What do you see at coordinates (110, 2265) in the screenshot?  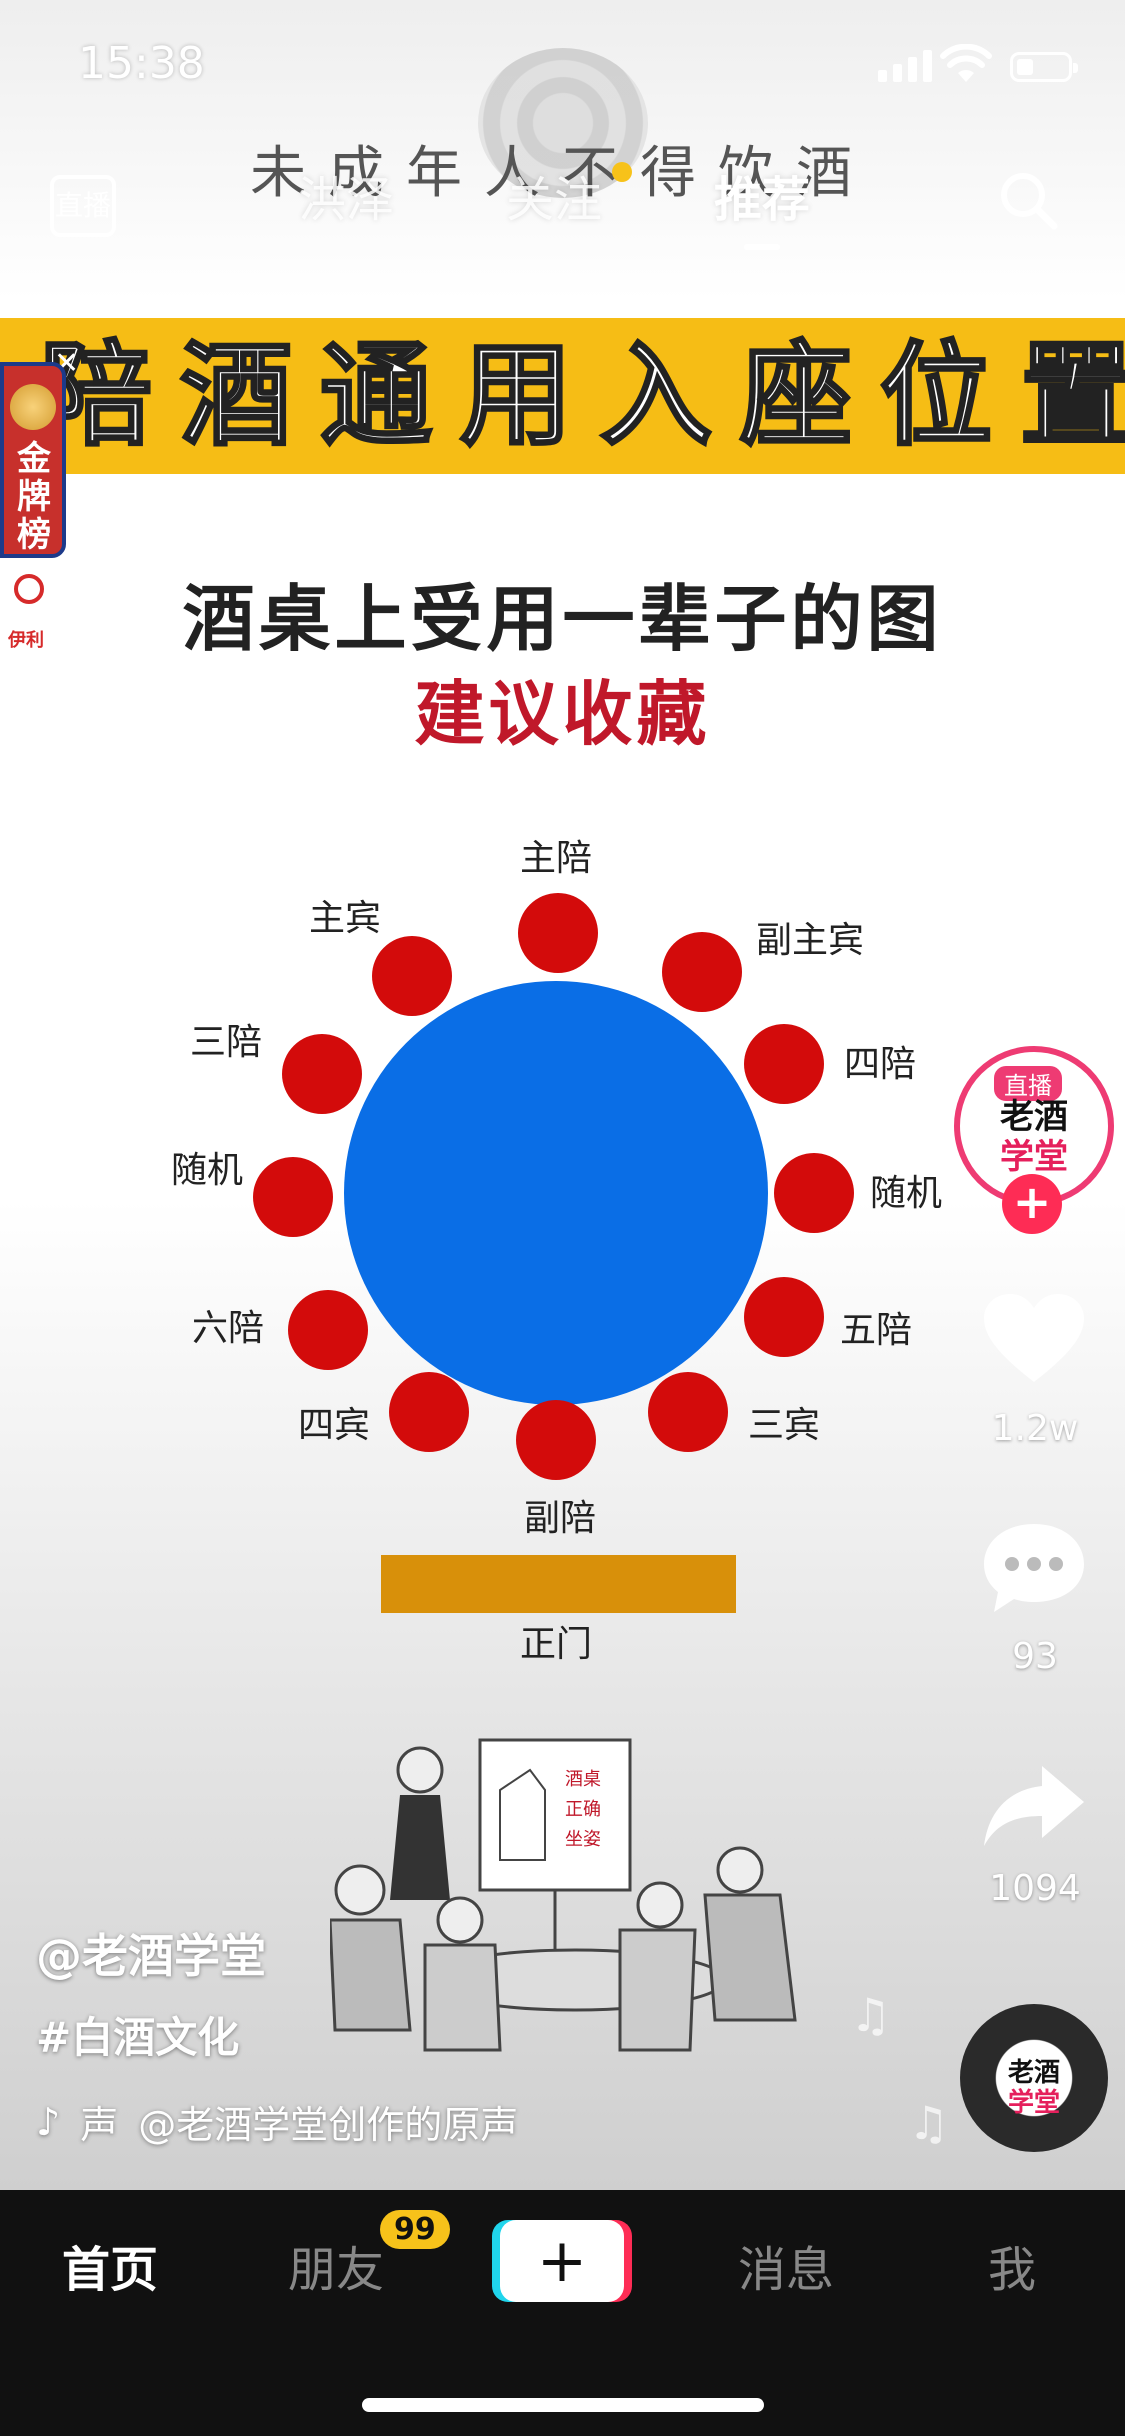 I see `tab-home: 首页` at bounding box center [110, 2265].